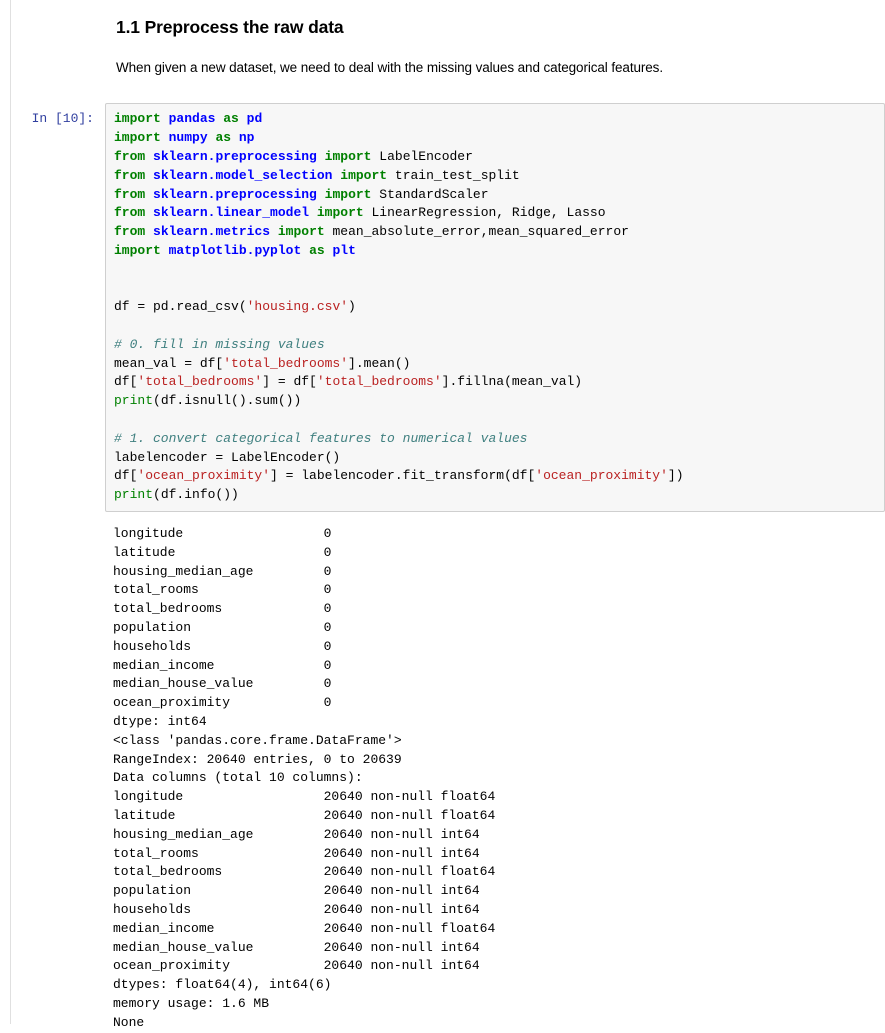  Describe the element at coordinates (62, 119) in the screenshot. I see `input-prompt-label: In [10]:` at that location.